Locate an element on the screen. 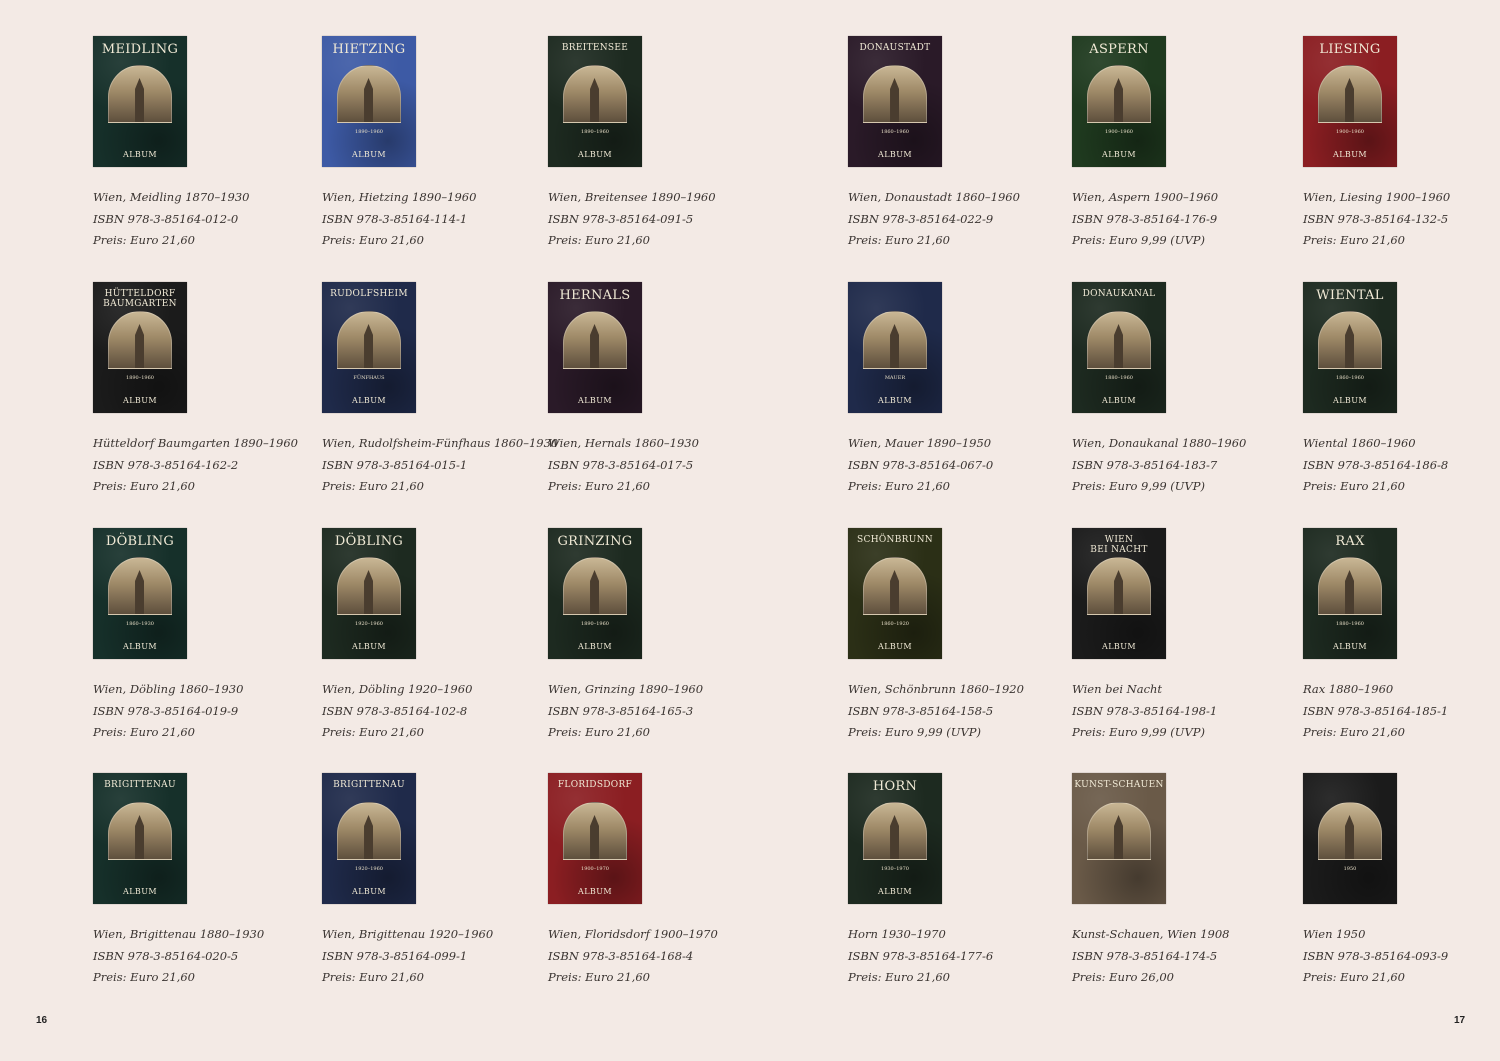 Image resolution: width=1500 pixels, height=1061 pixels. book-cover: KUNST-SCHAUEN is located at coordinates (1119, 838).